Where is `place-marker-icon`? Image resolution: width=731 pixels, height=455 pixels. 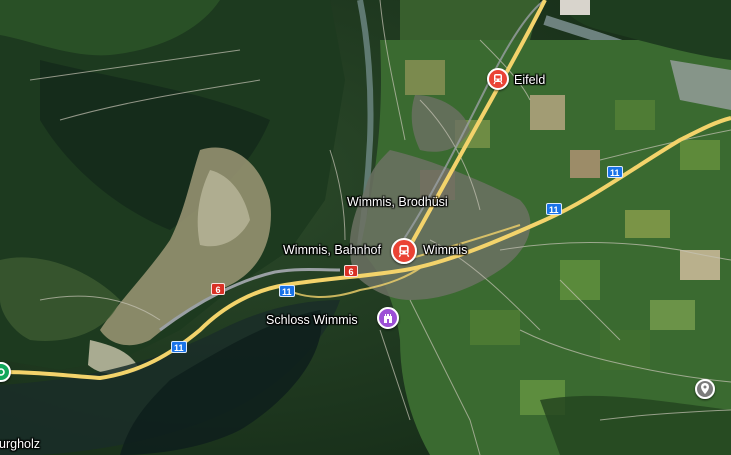 place-marker-icon is located at coordinates (705, 389).